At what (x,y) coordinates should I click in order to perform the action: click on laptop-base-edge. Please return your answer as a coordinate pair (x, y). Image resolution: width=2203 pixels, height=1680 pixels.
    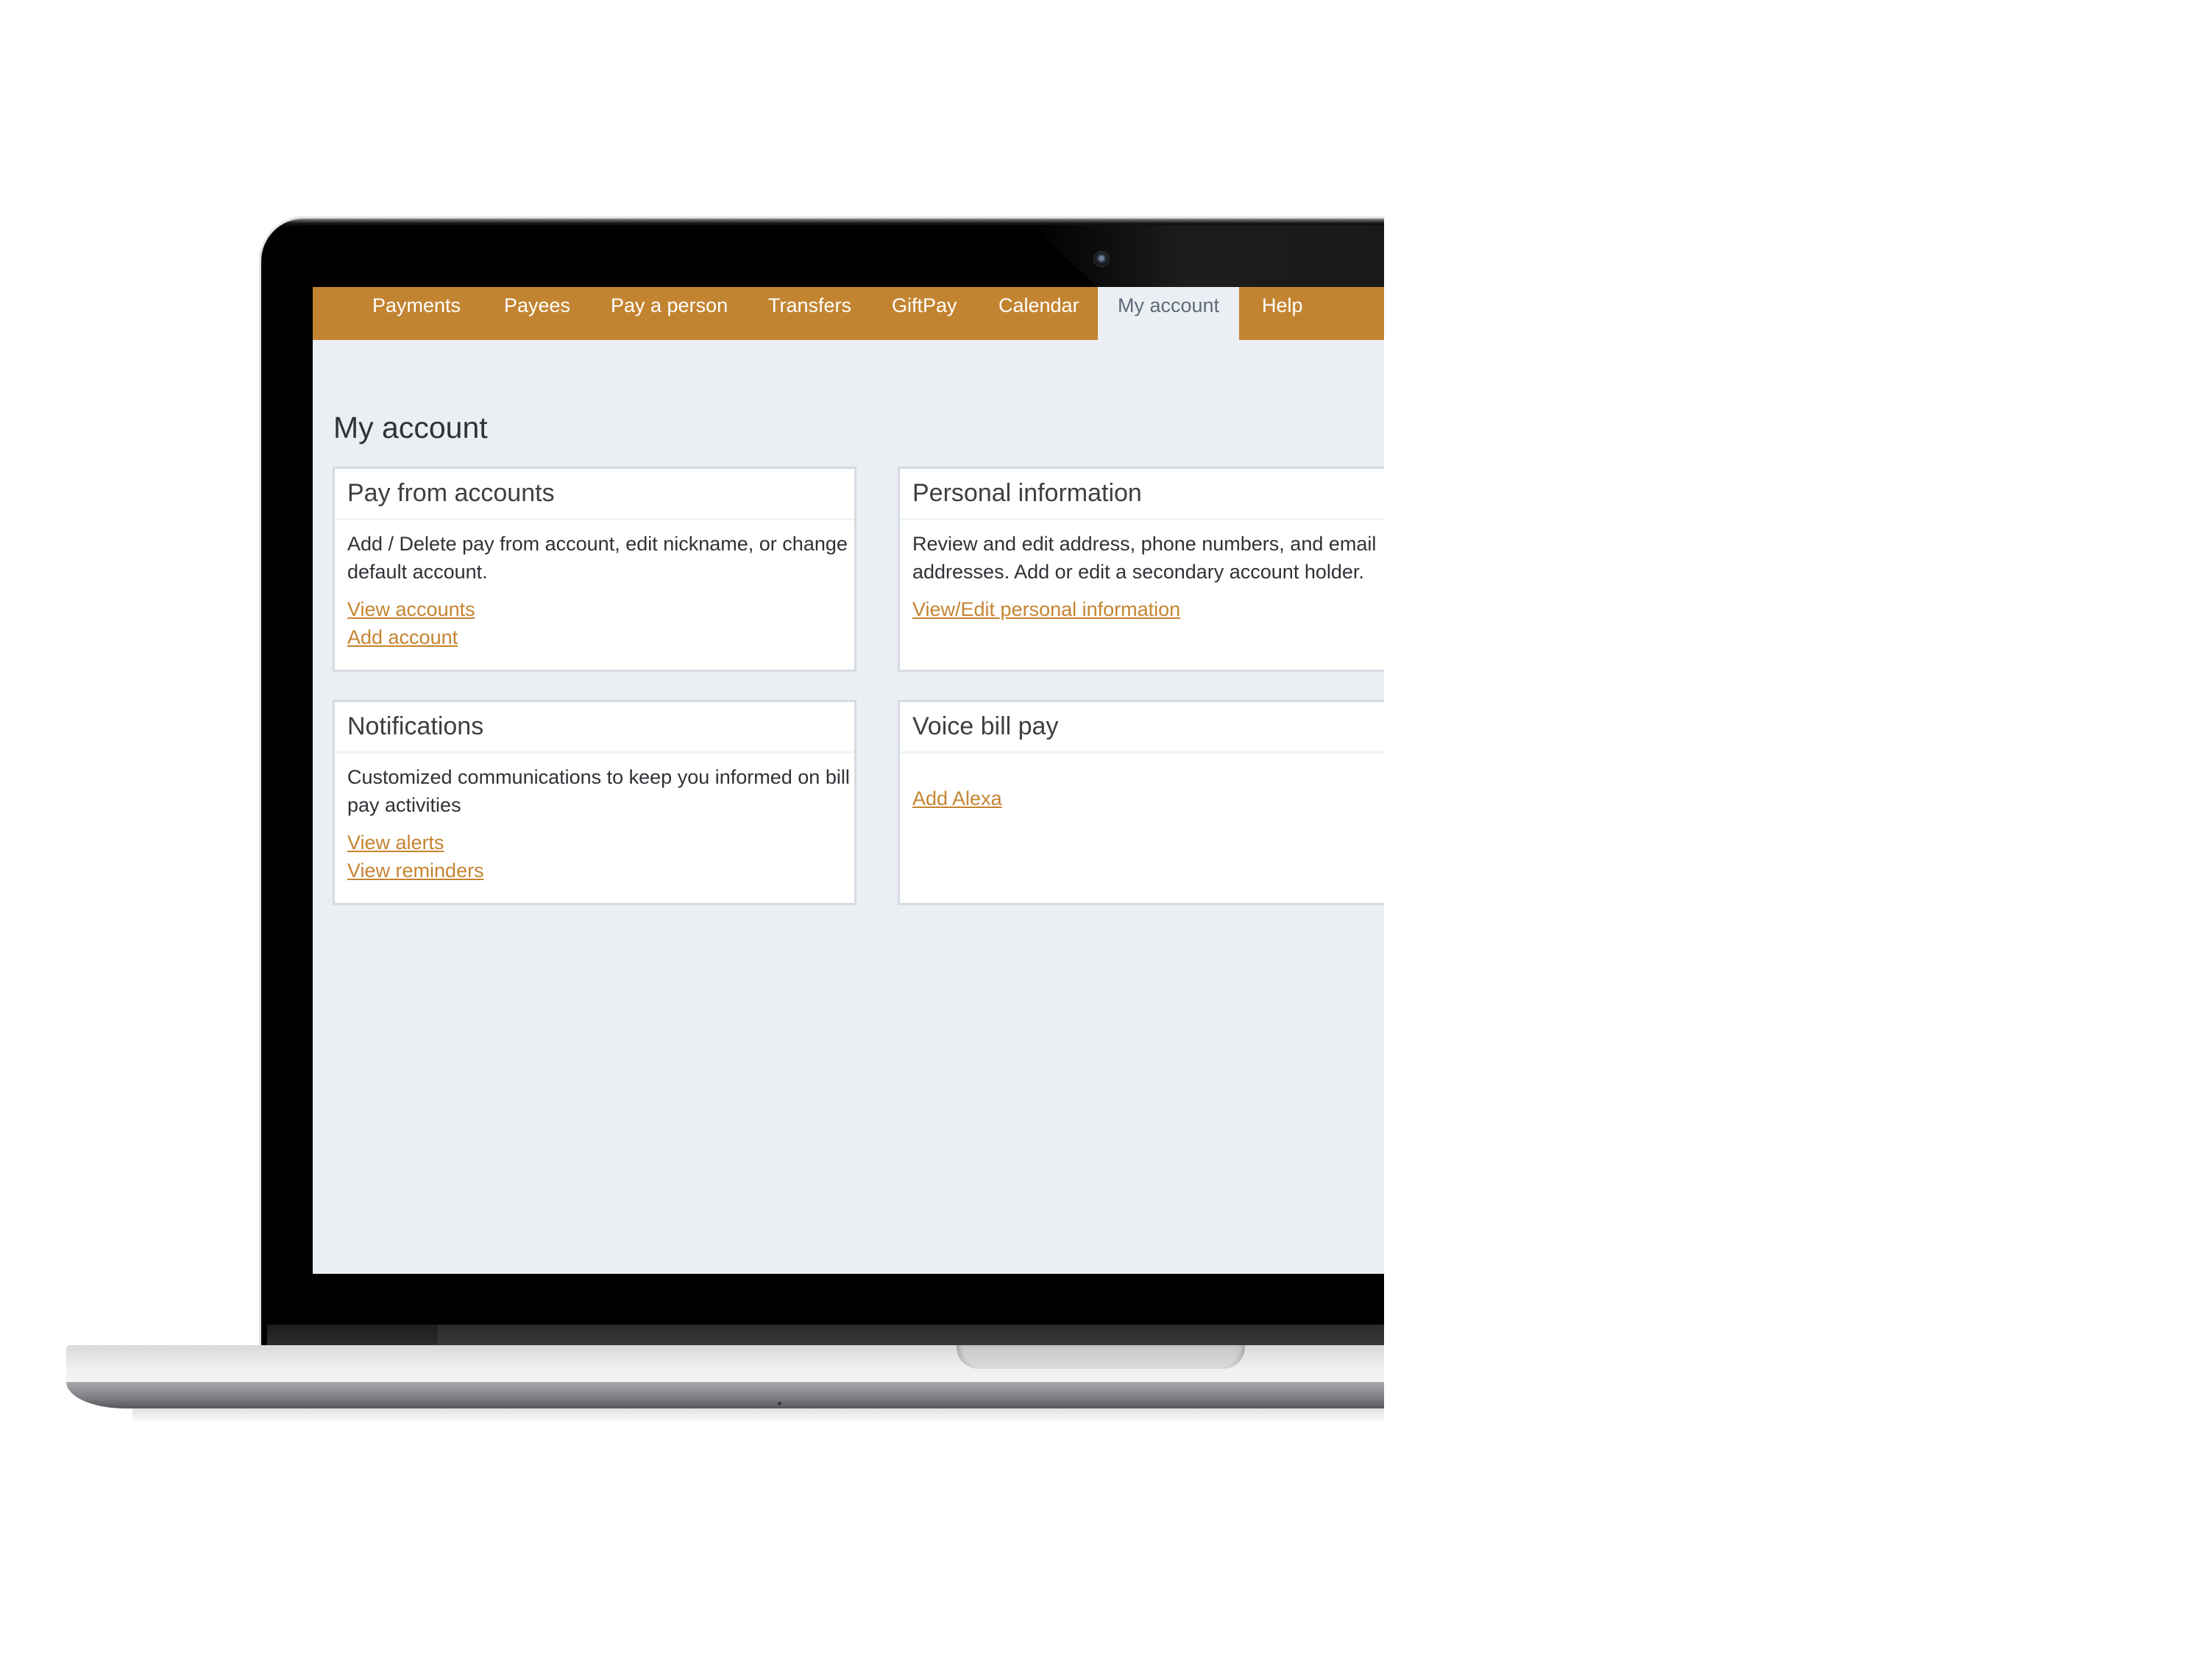
    Looking at the image, I should click on (725, 1395).